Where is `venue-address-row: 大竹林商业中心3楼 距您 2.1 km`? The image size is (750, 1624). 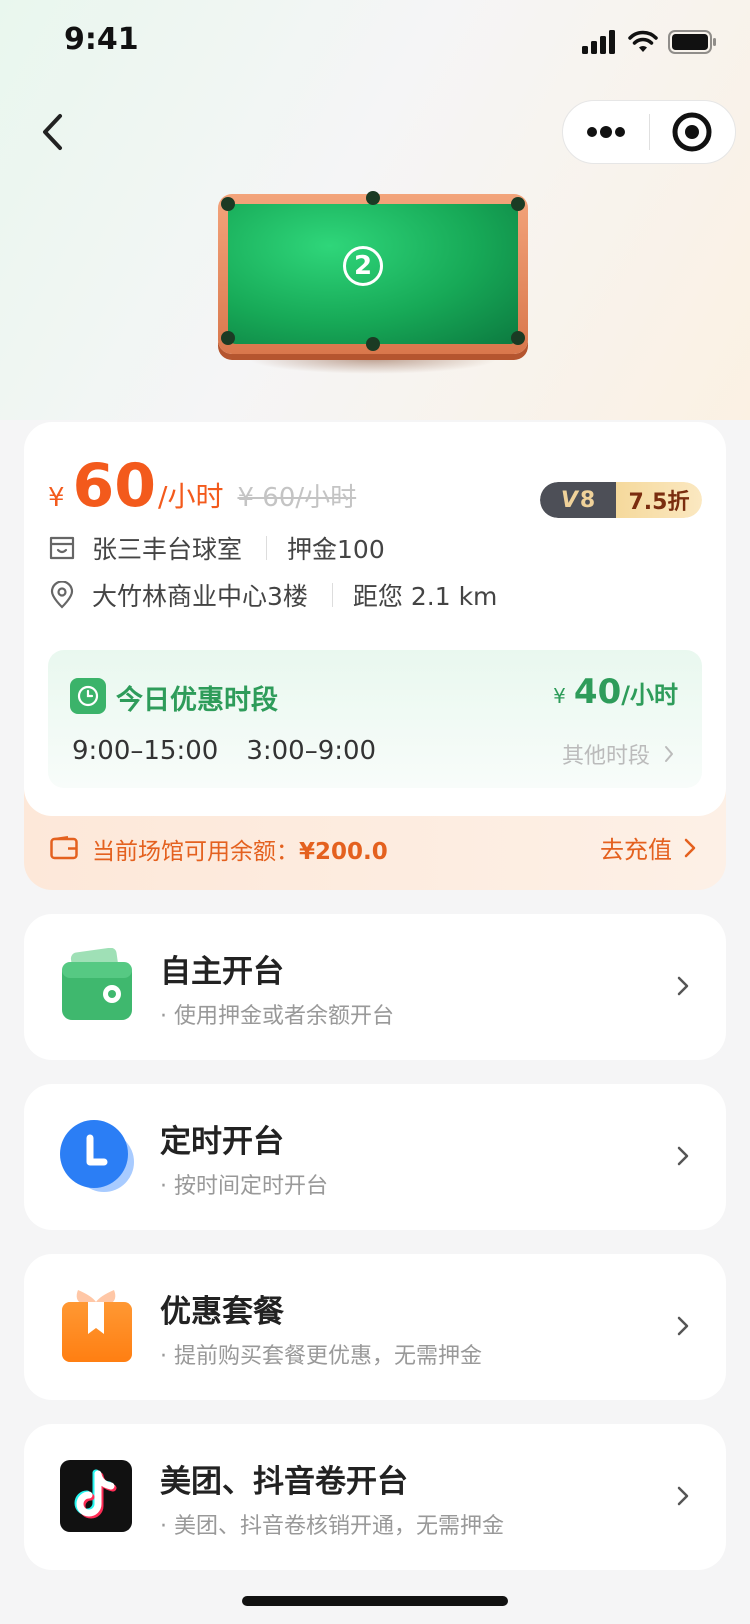 venue-address-row: 大竹林商业中心3楼 距您 2.1 km is located at coordinates (272, 595).